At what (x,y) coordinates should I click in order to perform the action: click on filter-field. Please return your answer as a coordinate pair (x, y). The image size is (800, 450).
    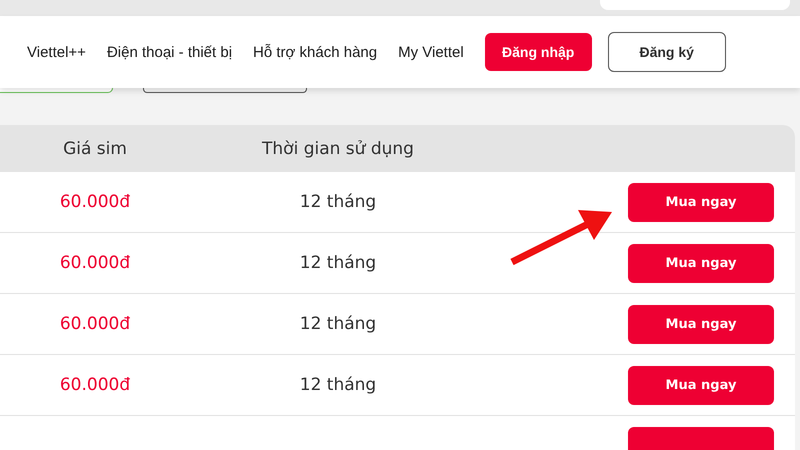
    Looking at the image, I should click on (56, 90).